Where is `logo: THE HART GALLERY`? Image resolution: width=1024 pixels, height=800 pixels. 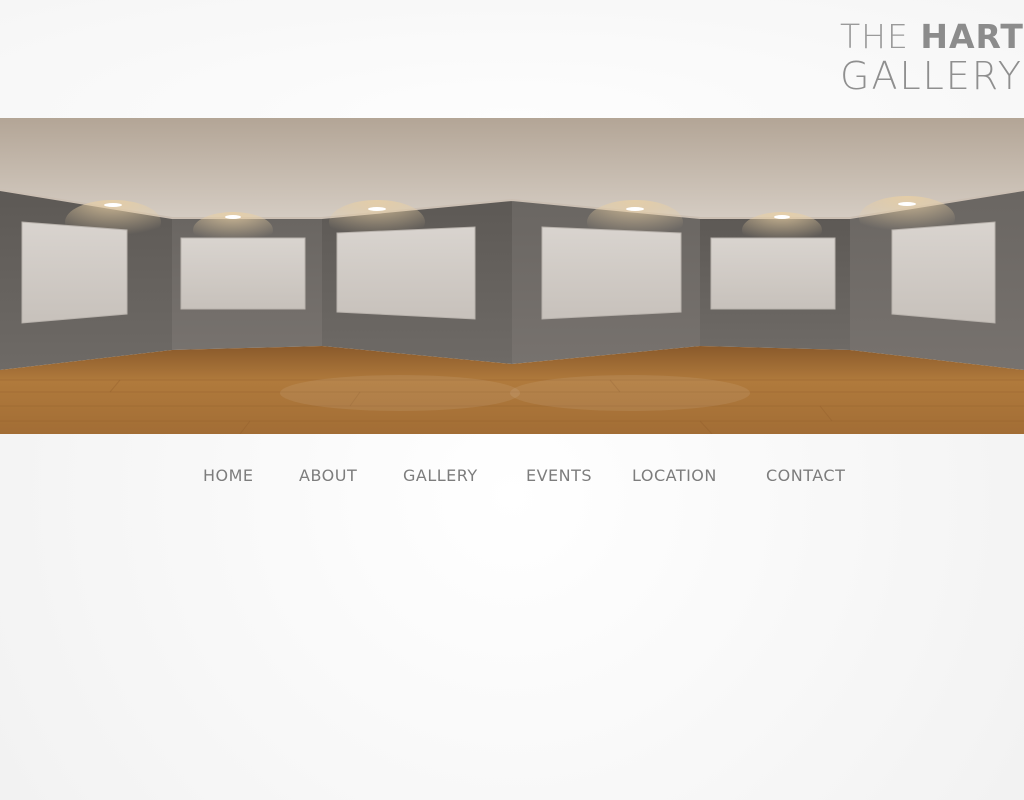
logo: THE HART GALLERY is located at coordinates (931, 57).